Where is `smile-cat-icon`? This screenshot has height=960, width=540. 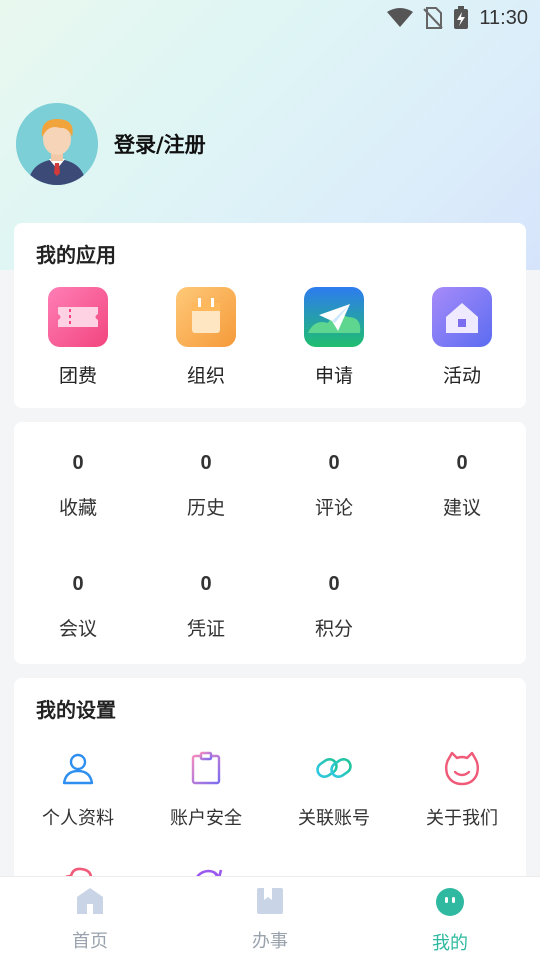 smile-cat-icon is located at coordinates (462, 768).